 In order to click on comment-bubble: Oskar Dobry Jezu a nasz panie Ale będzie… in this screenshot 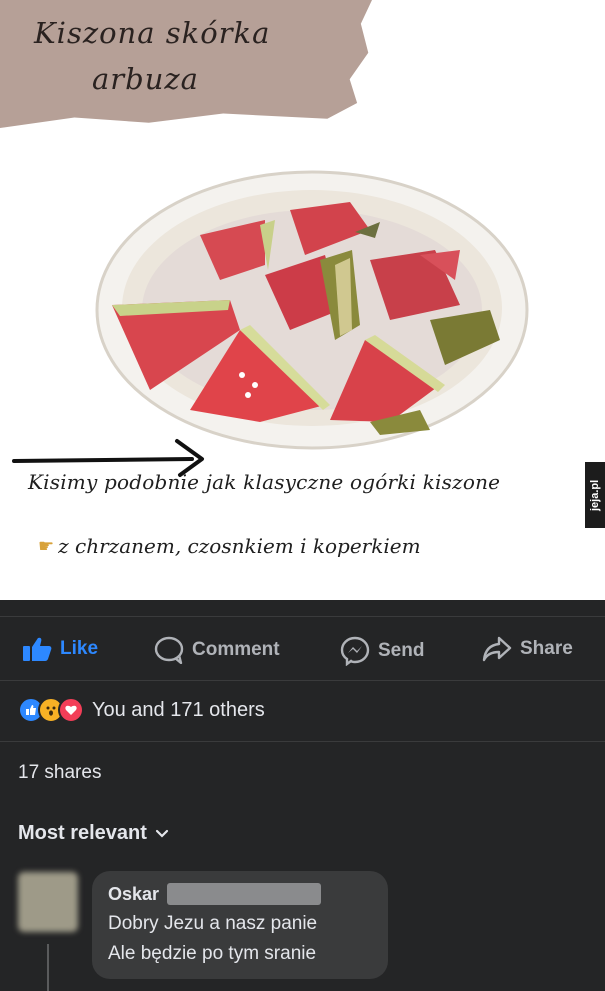, I will do `click(240, 925)`.